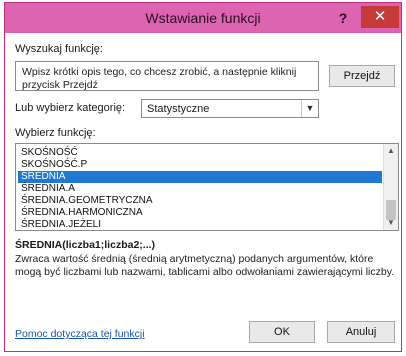 The image size is (406, 356). What do you see at coordinates (309, 108) in the screenshot?
I see `chevron-down-icon: ▼` at bounding box center [309, 108].